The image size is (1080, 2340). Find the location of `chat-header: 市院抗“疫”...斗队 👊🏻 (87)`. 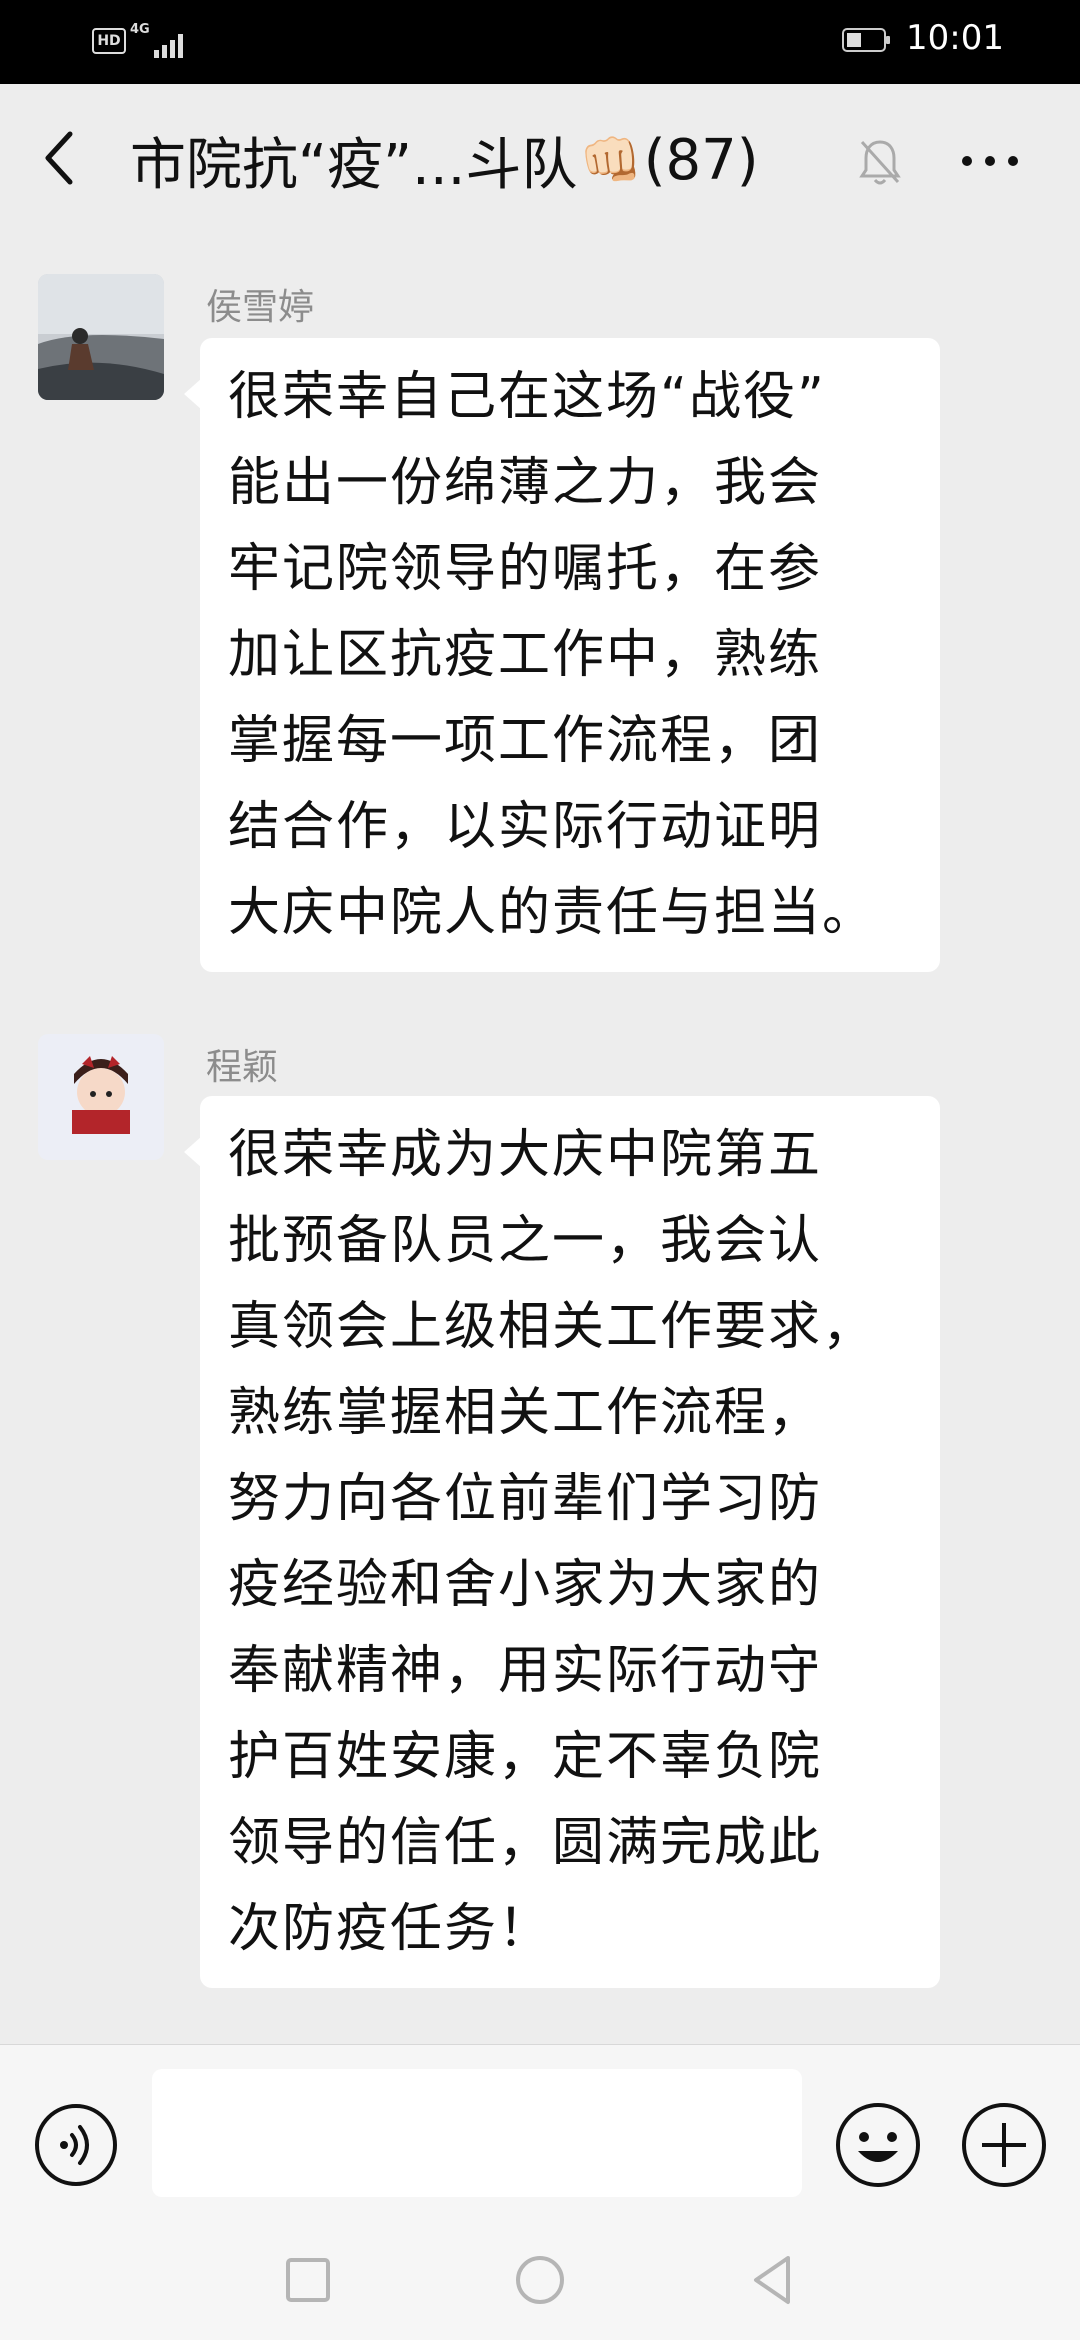

chat-header: 市院抗“疫”...斗队 👊🏻 (87) is located at coordinates (540, 162).